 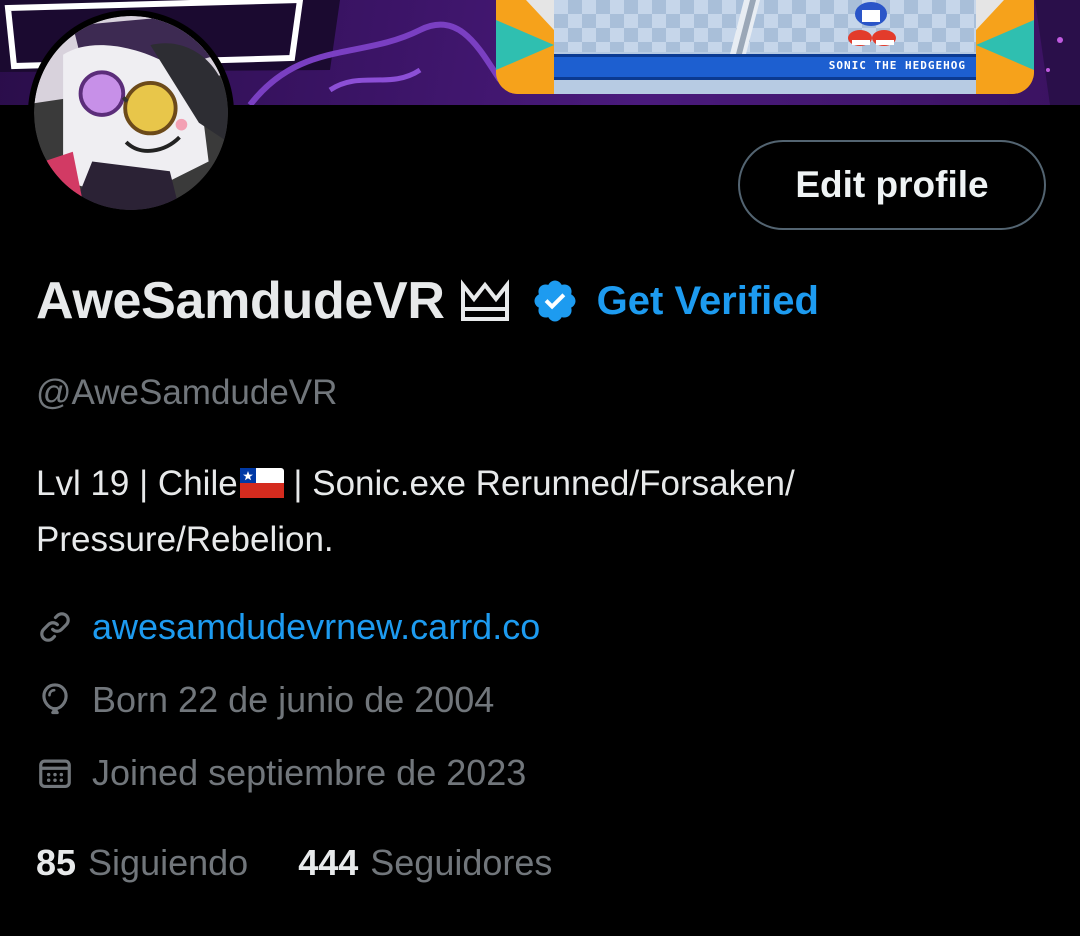 What do you see at coordinates (1005, 47) in the screenshot?
I see `card-right-decor` at bounding box center [1005, 47].